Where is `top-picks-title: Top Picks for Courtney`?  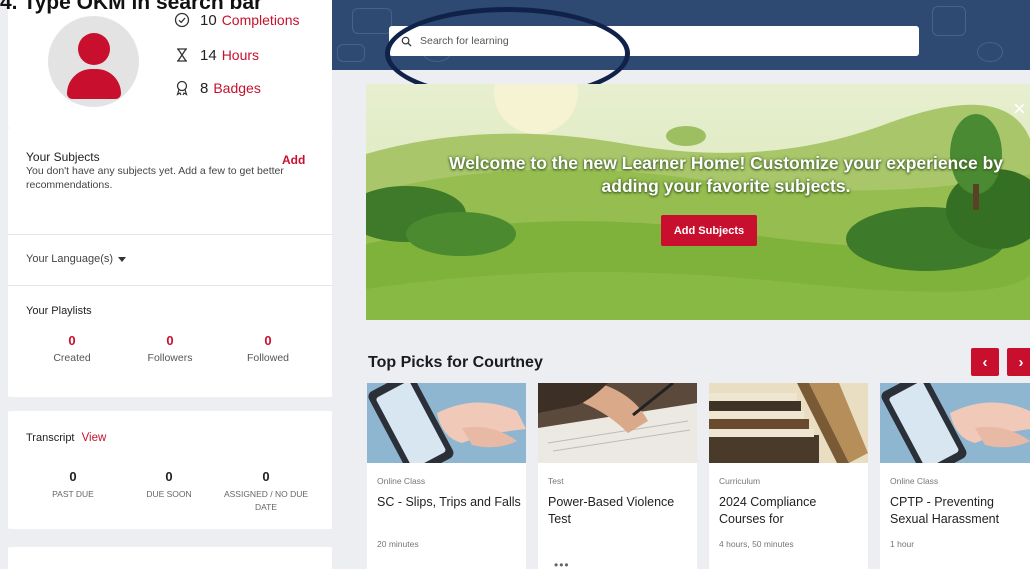
top-picks-title: Top Picks for Courtney is located at coordinates (455, 362).